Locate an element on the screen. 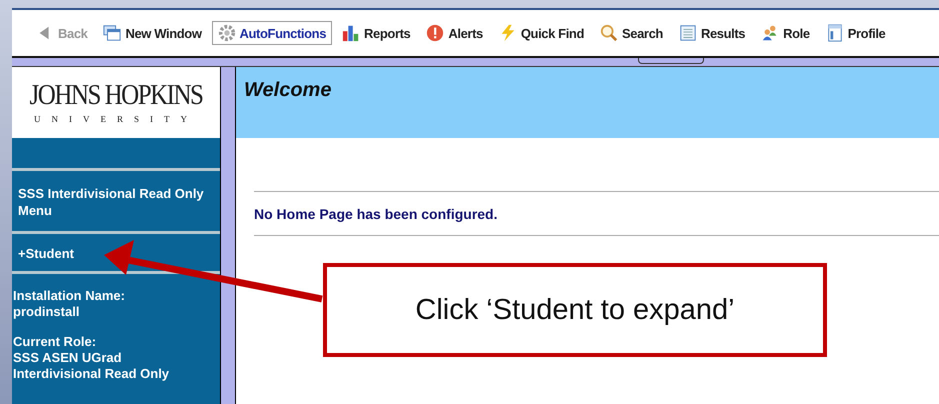  info-value: prodinstall is located at coordinates (46, 312).